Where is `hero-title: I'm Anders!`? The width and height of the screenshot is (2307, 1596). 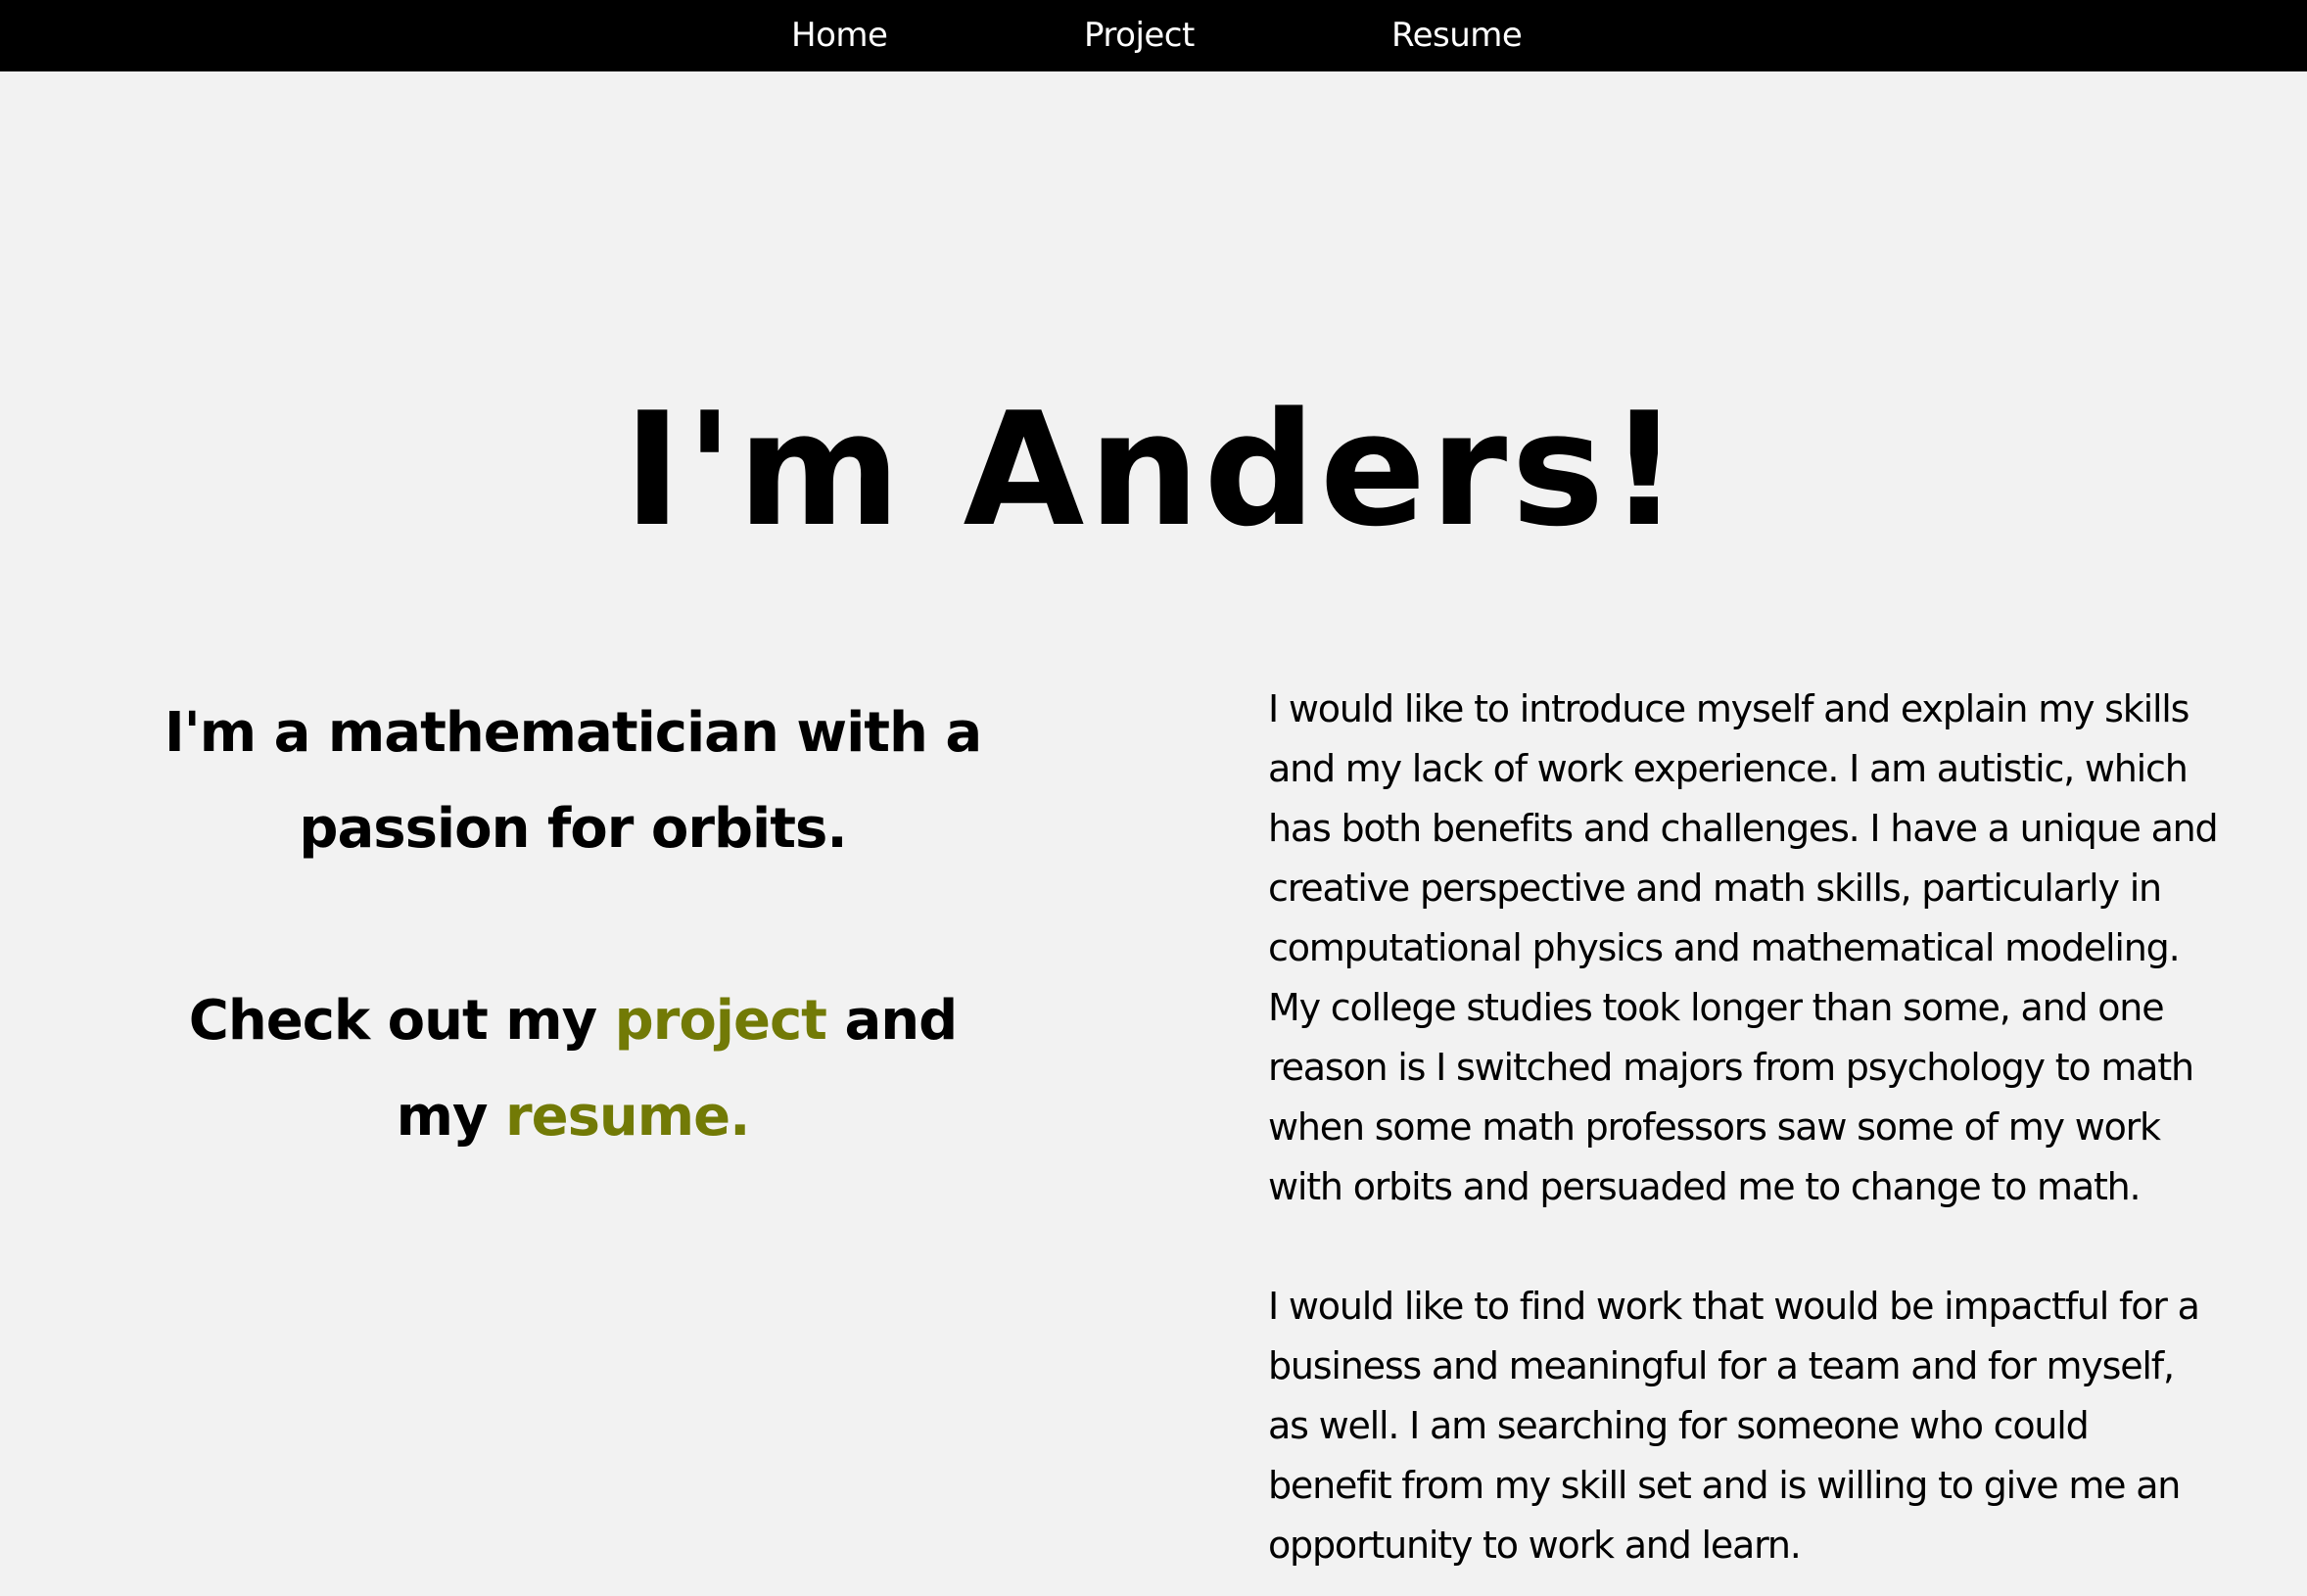
hero-title: I'm Anders! is located at coordinates (1153, 469).